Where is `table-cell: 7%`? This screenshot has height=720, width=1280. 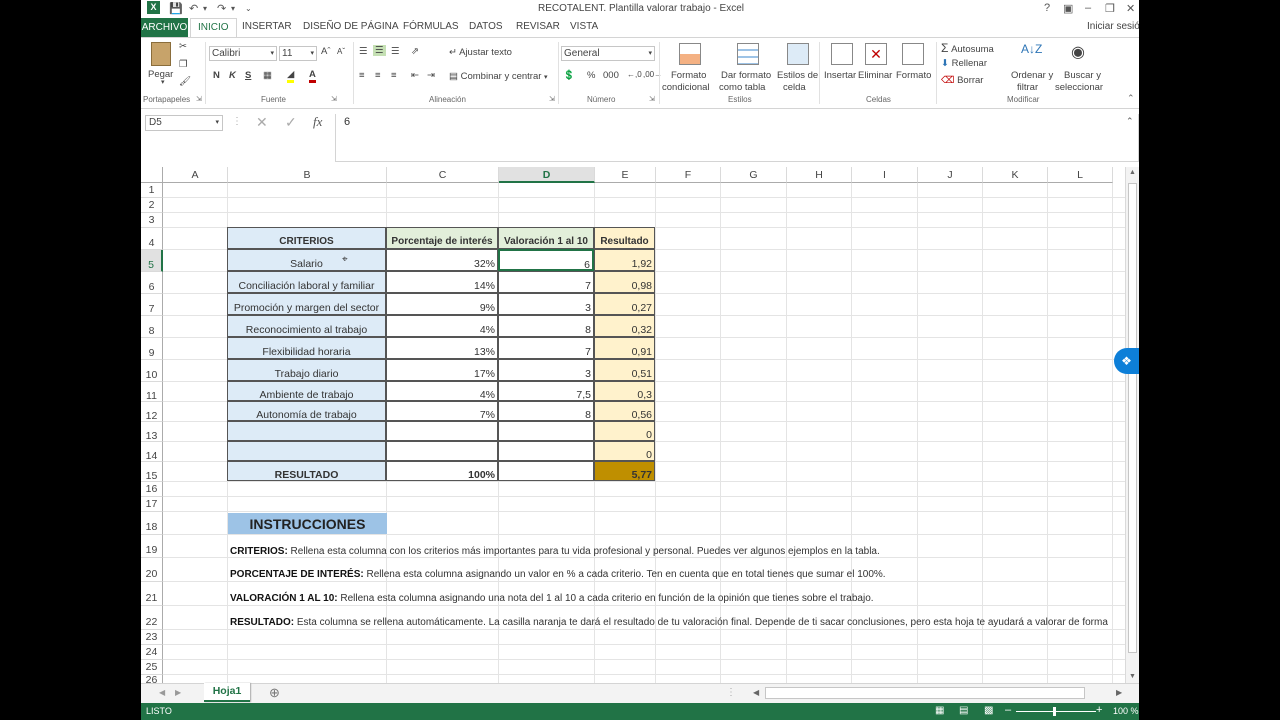
table-cell: 7% is located at coordinates (442, 411).